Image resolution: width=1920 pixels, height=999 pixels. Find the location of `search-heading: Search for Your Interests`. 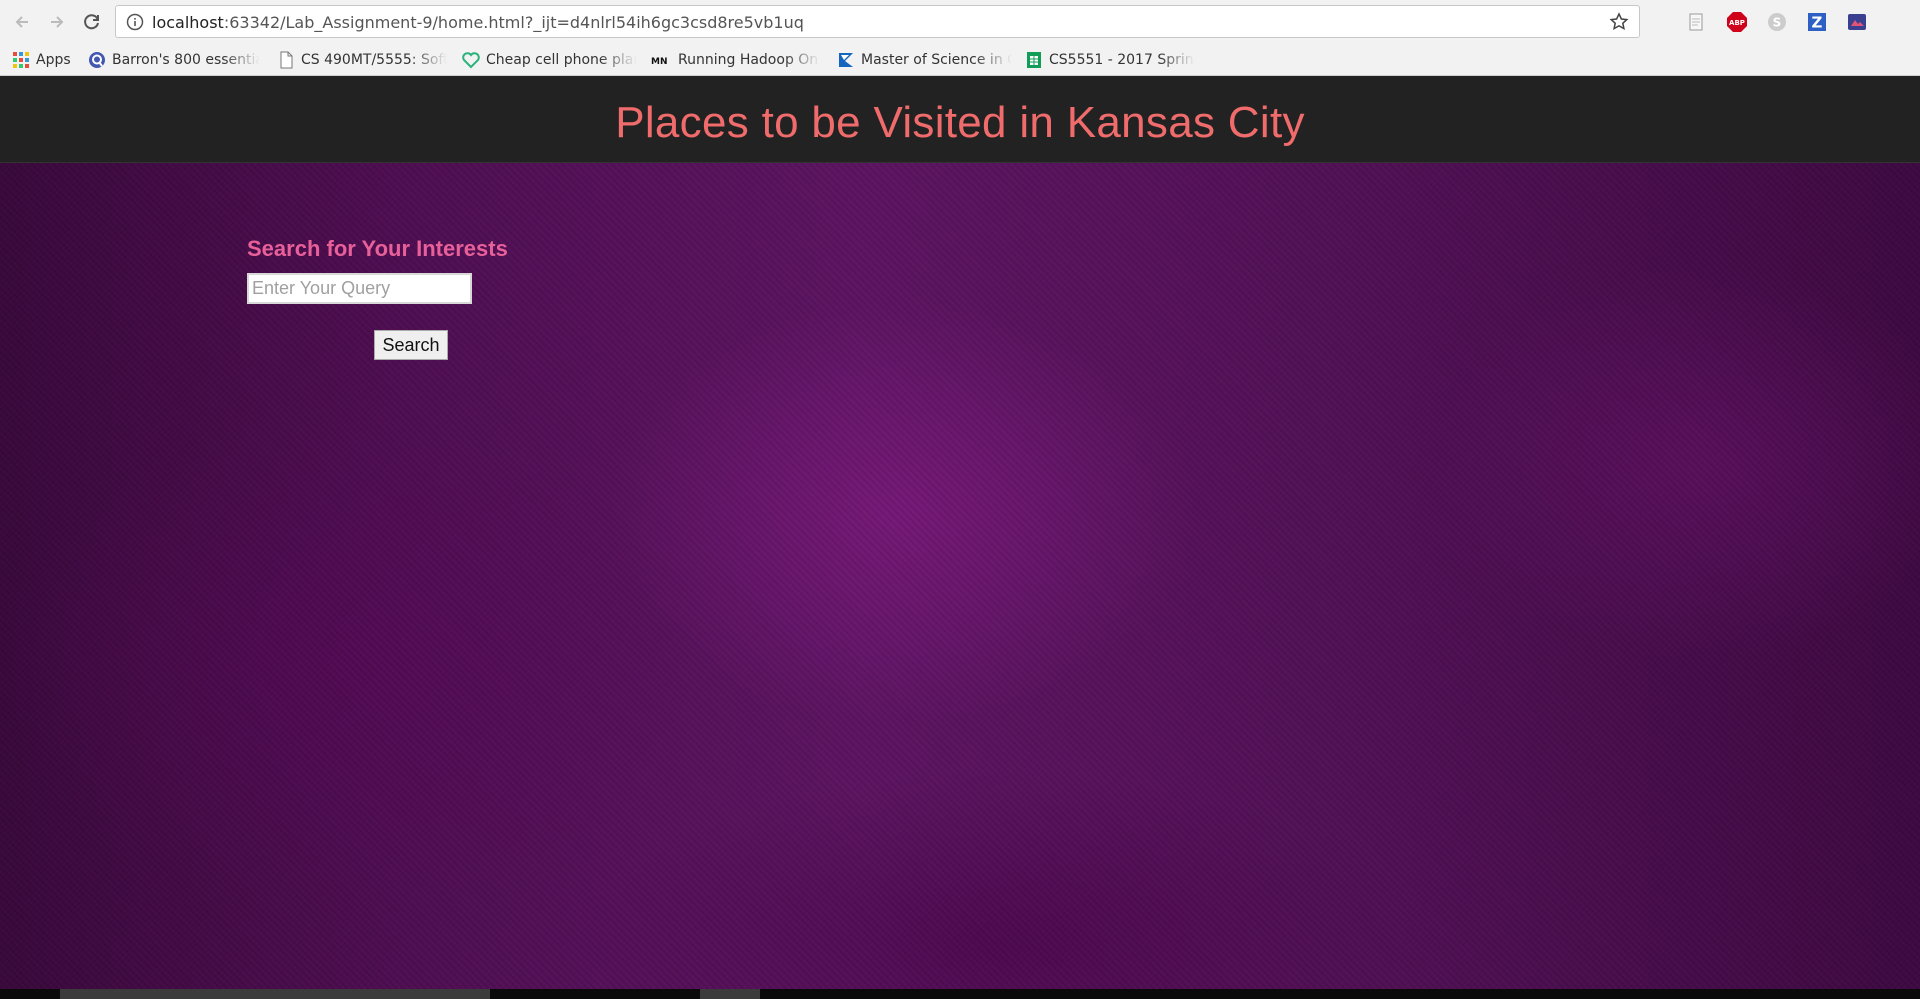

search-heading: Search for Your Interests is located at coordinates (377, 248).